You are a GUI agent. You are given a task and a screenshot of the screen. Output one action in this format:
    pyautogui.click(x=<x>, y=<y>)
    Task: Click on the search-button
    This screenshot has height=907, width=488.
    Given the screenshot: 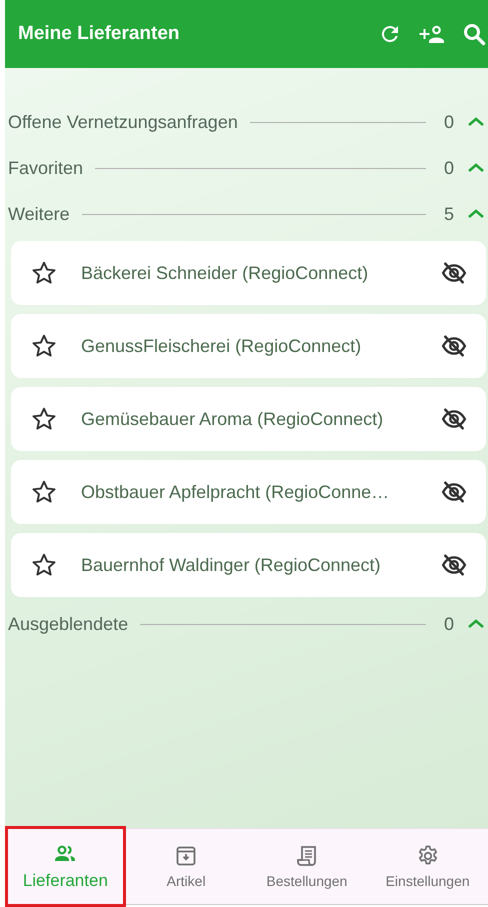 What is the action you would take?
    pyautogui.click(x=474, y=34)
    